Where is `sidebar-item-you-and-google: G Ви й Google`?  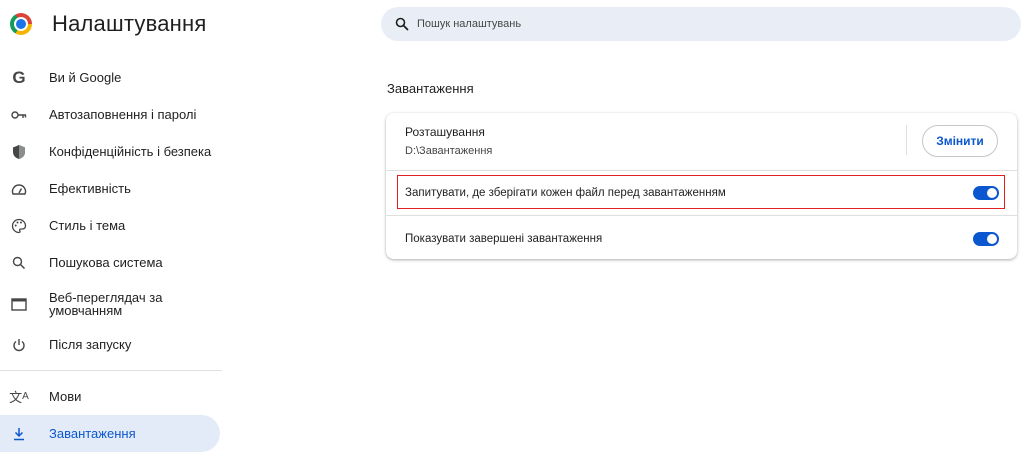 sidebar-item-you-and-google: G Ви й Google is located at coordinates (110, 77).